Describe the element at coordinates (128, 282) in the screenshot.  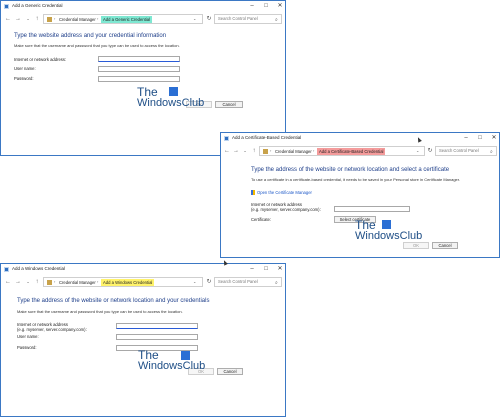
I see `breadcrumb-current: Add a Windows Credential` at that location.